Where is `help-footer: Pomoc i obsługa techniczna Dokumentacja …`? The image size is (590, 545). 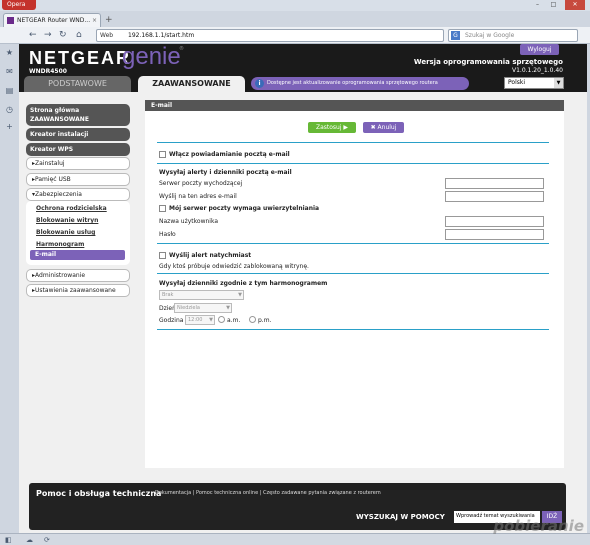
help-footer: Pomoc i obsługa techniczna Dokumentacja … is located at coordinates (297, 506).